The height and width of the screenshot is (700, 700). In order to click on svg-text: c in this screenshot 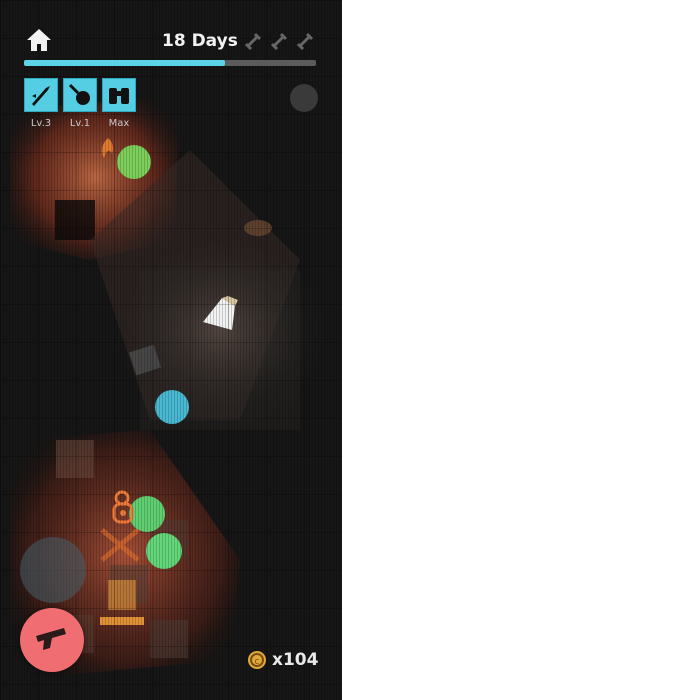, I will do `click(257, 662)`.